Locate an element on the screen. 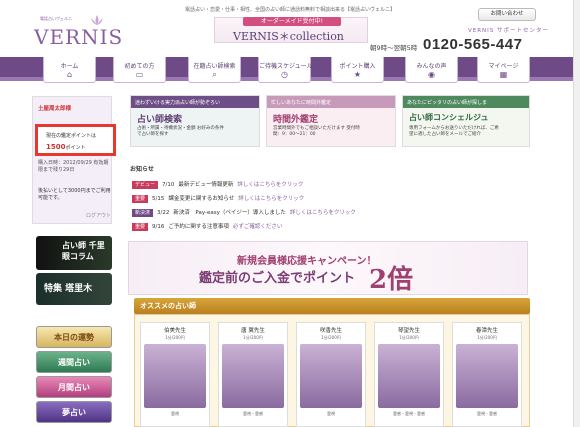 The image size is (580, 427). nav-home: ホーム ⌂ is located at coordinates (69, 70).